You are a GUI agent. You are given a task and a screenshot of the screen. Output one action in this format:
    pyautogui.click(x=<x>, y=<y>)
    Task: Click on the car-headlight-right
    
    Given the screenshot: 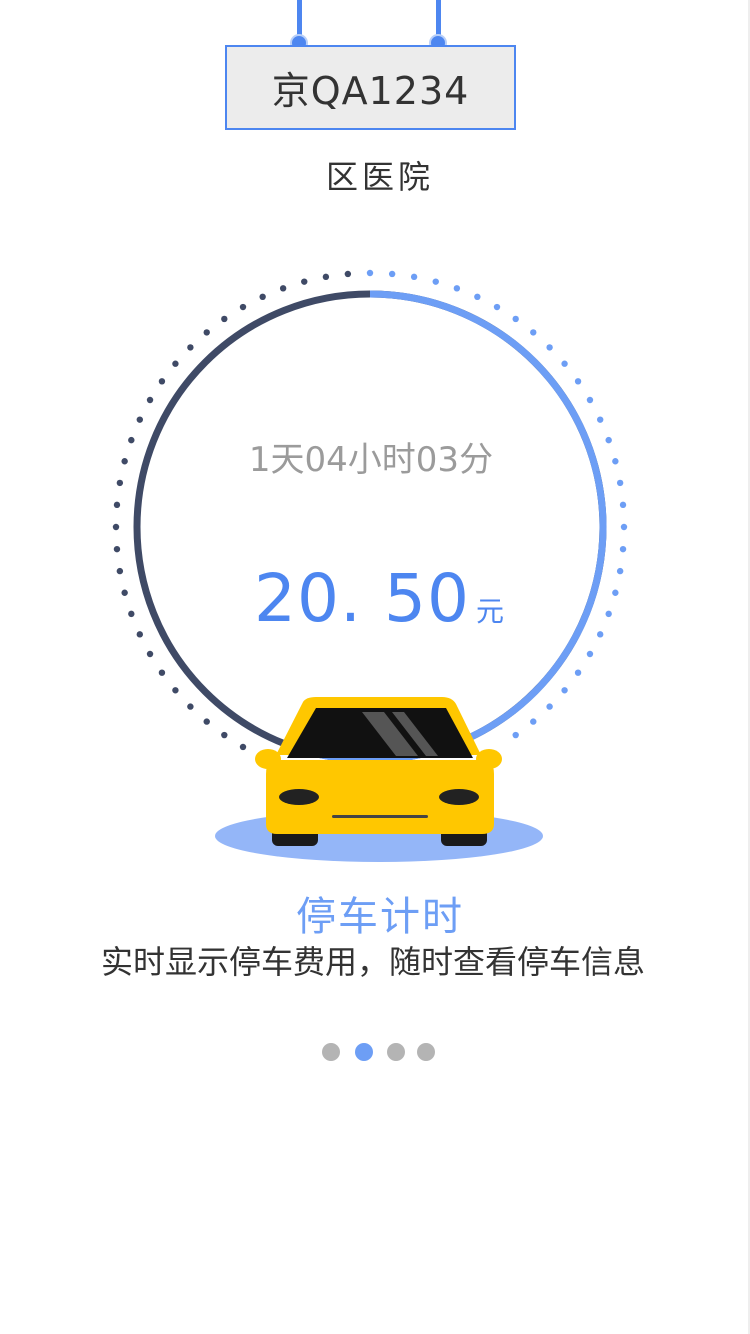 What is the action you would take?
    pyautogui.click(x=459, y=797)
    